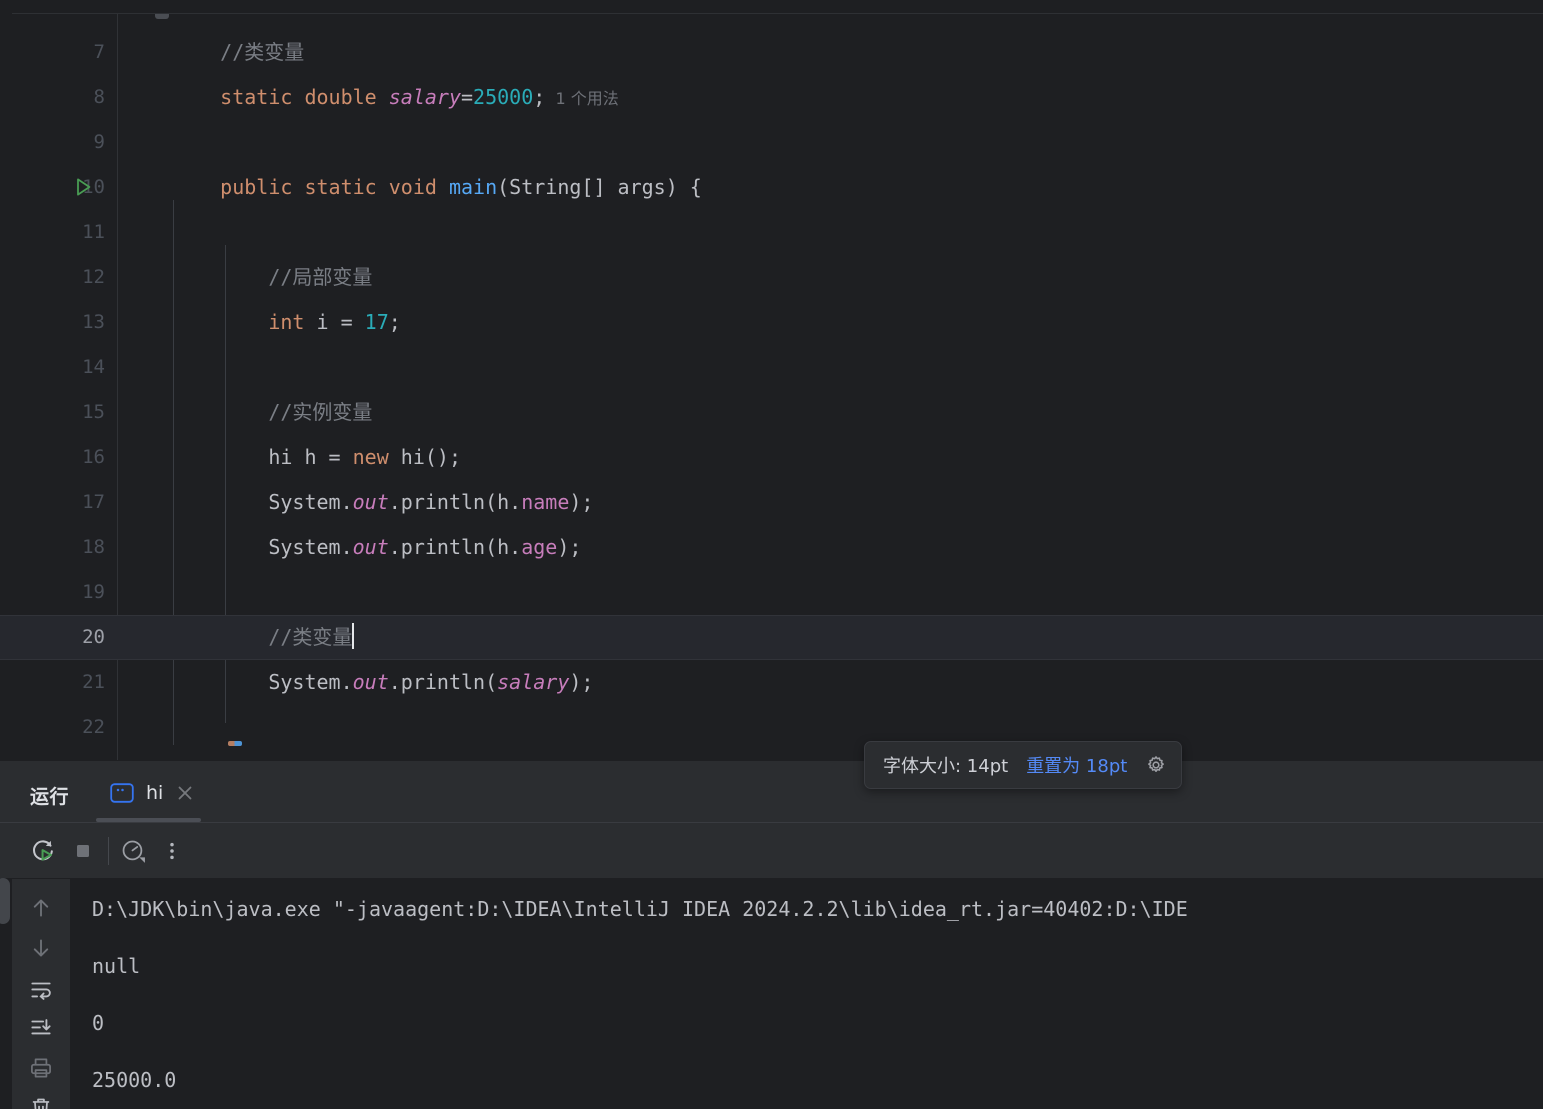 This screenshot has height=1109, width=1543. What do you see at coordinates (41, 948) in the screenshot?
I see `arrow-down-icon` at bounding box center [41, 948].